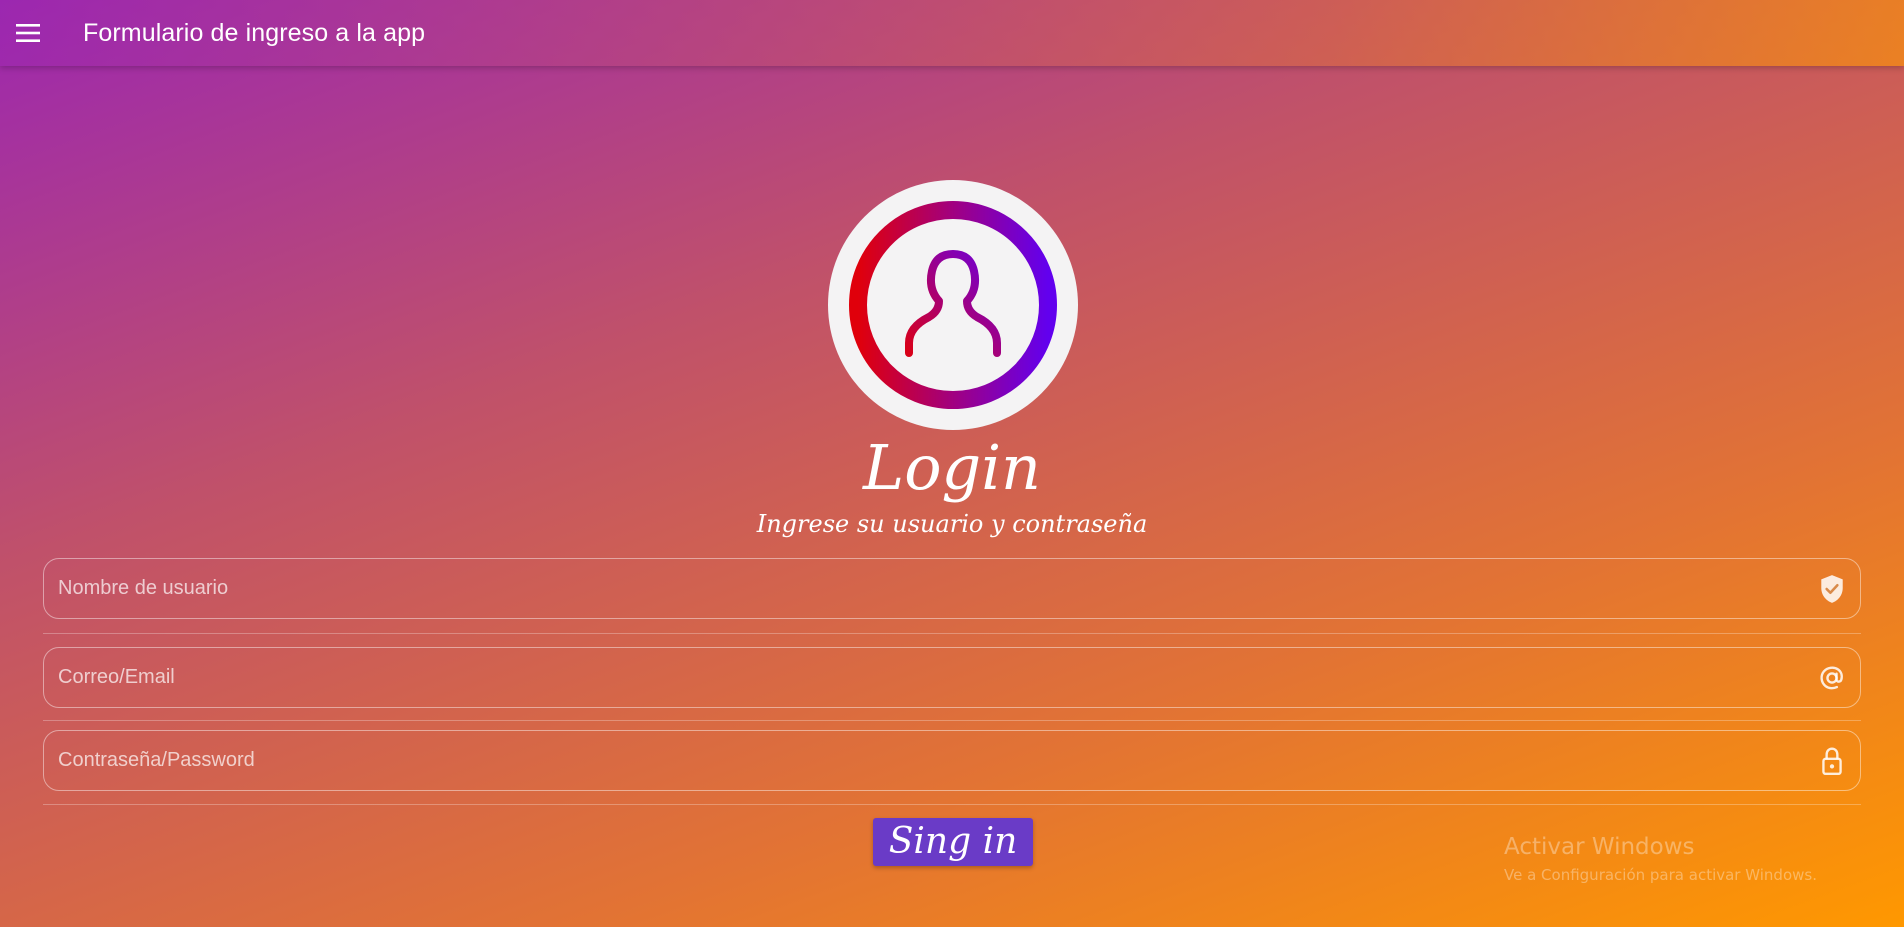 The width and height of the screenshot is (1904, 927). What do you see at coordinates (1832, 760) in the screenshot?
I see `lock-icon` at bounding box center [1832, 760].